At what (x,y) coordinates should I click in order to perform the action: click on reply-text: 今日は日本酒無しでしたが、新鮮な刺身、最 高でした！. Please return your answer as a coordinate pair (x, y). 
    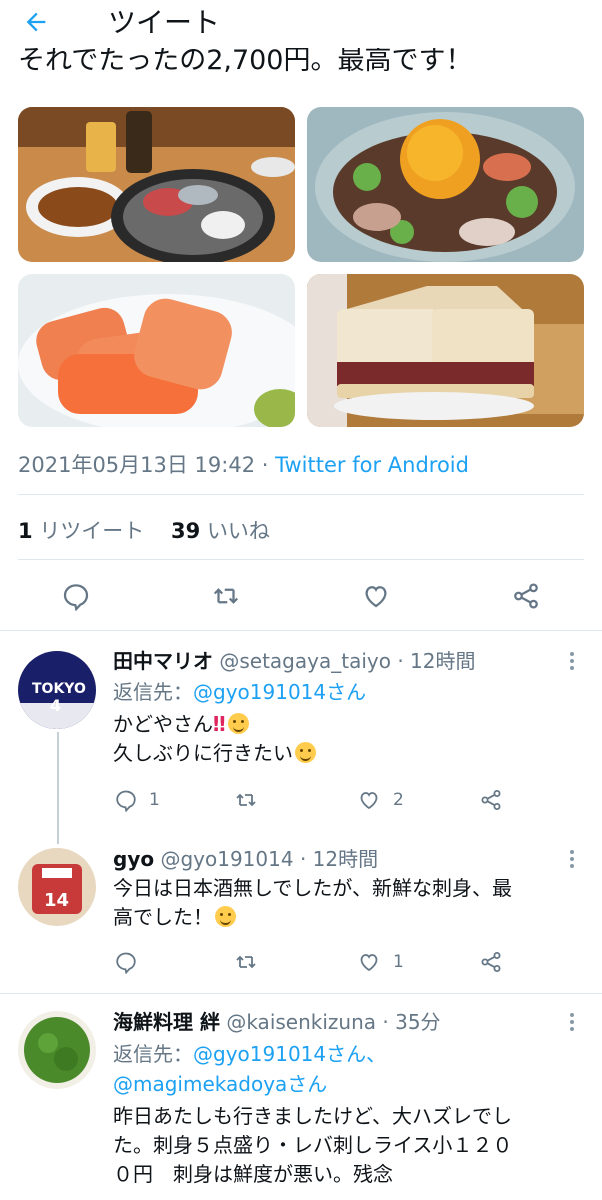
    Looking at the image, I should click on (312, 903).